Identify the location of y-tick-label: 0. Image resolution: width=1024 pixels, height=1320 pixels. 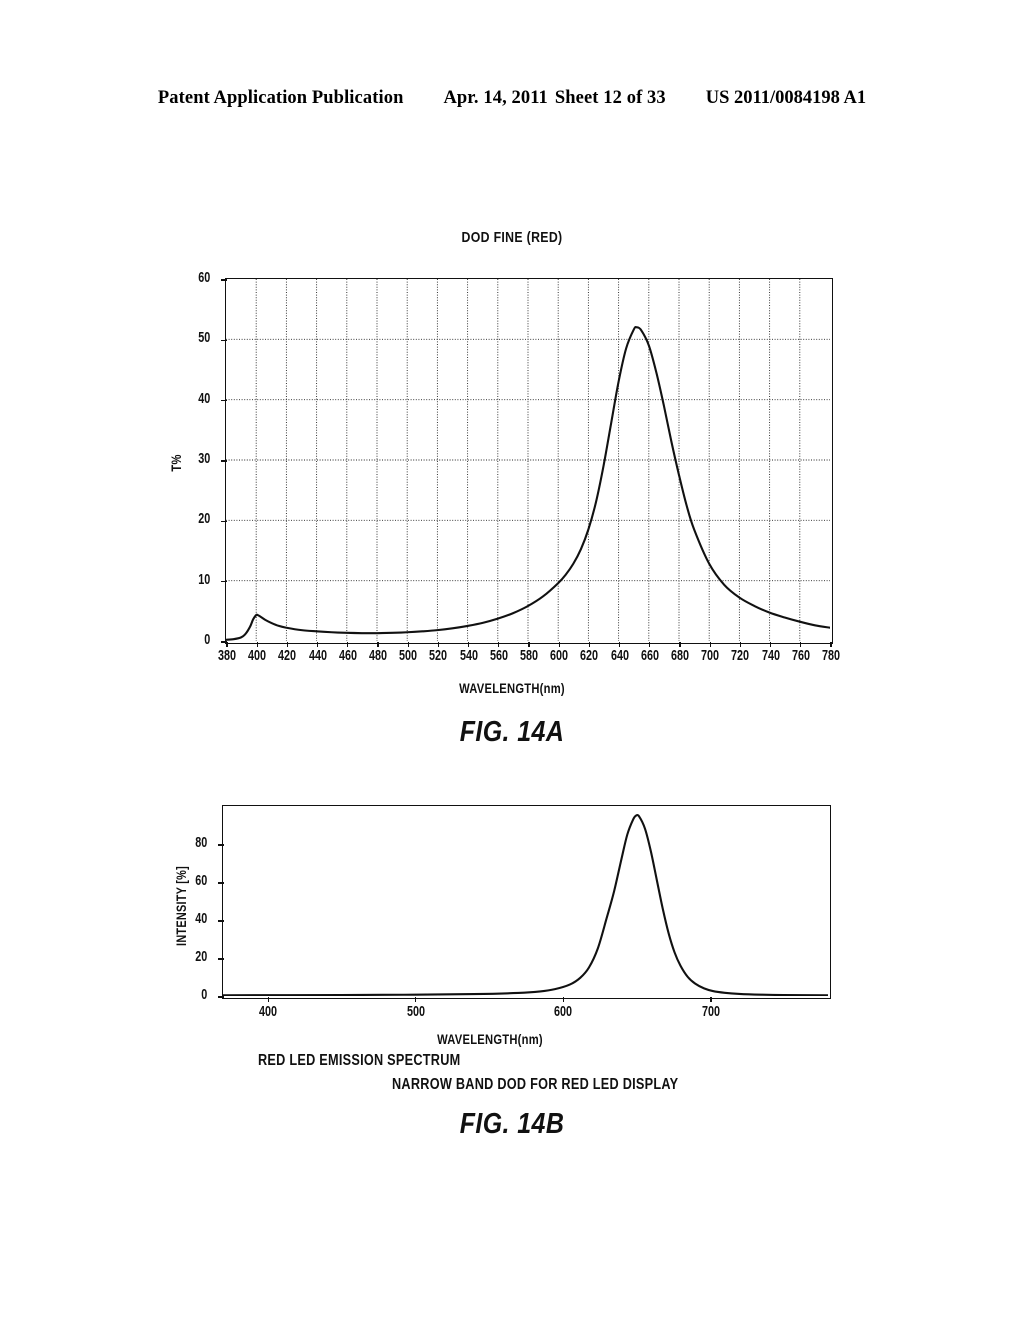
(204, 994).